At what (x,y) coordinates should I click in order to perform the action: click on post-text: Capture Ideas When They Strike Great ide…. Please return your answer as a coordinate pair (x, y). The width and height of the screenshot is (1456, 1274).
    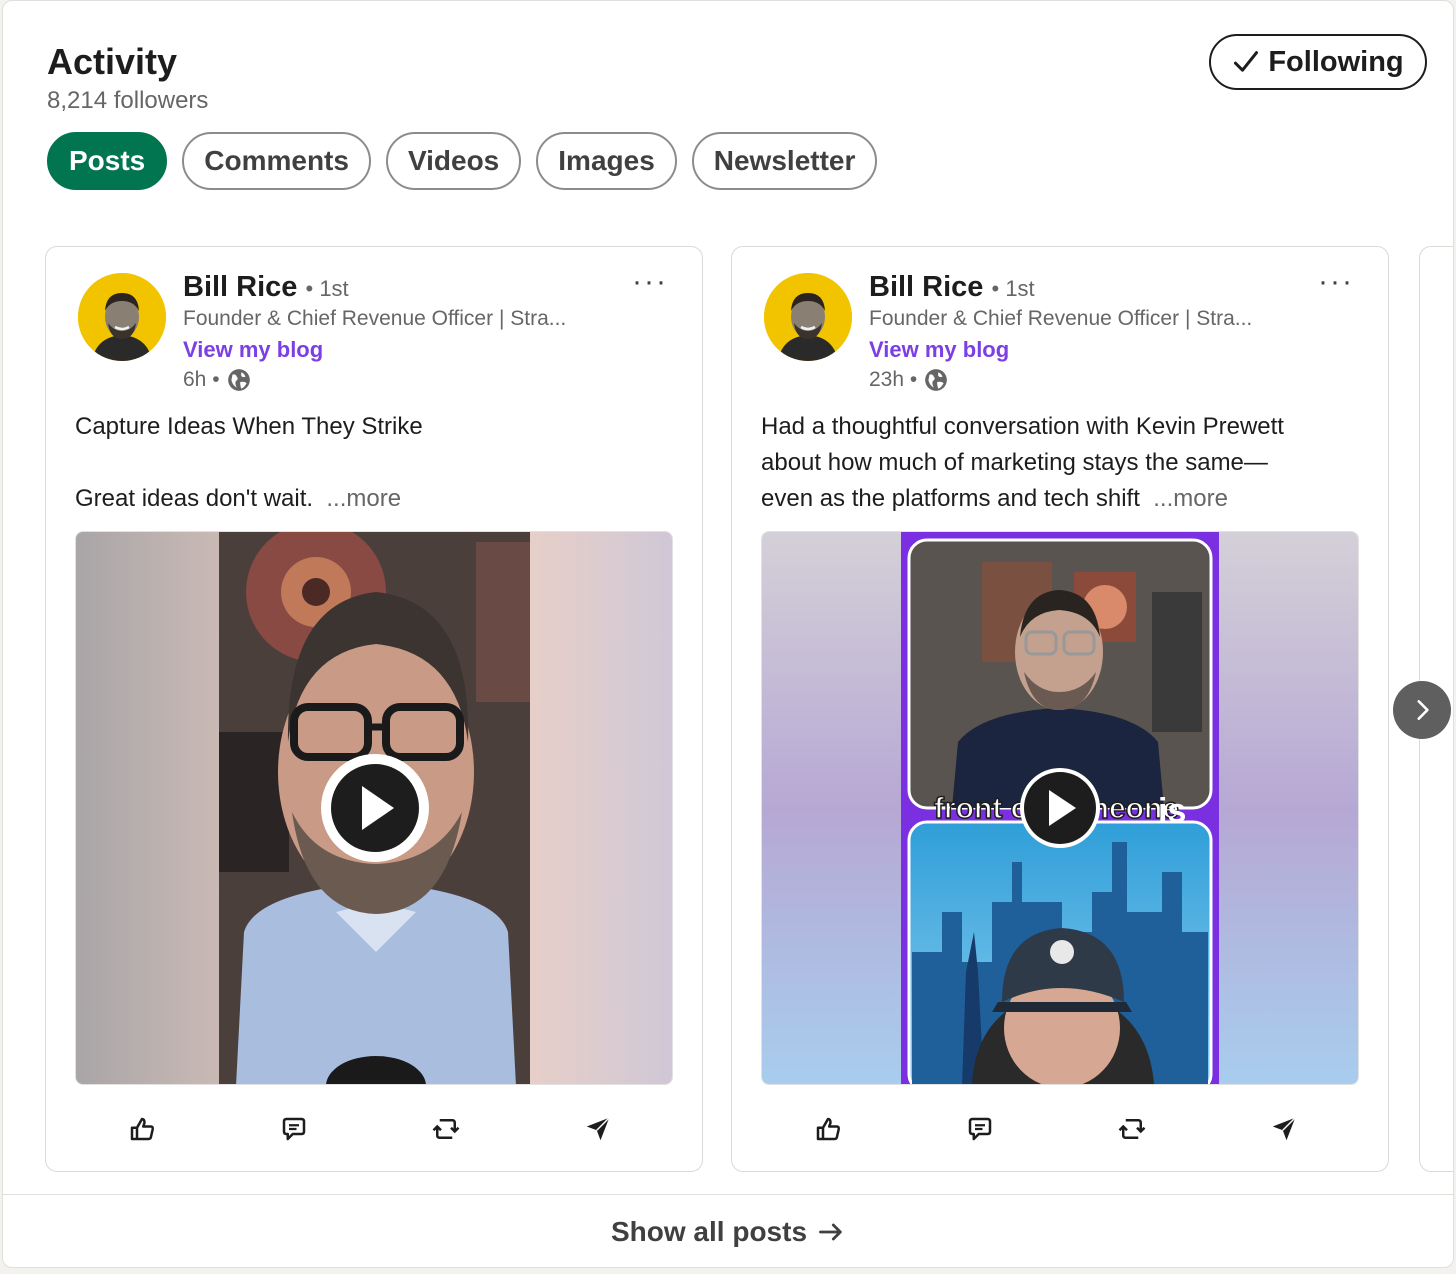
    Looking at the image, I should click on (375, 463).